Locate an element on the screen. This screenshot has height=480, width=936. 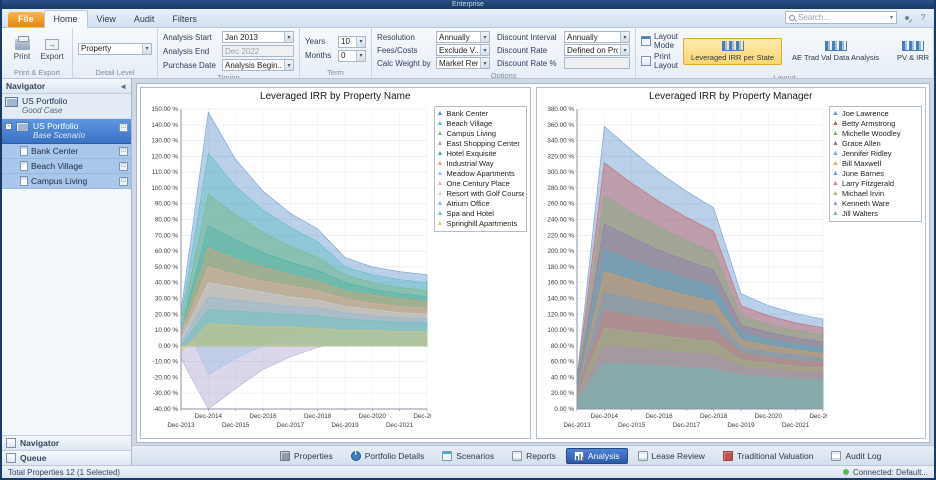
y-tick-label: 220.00 % is located at coordinates (560, 235).